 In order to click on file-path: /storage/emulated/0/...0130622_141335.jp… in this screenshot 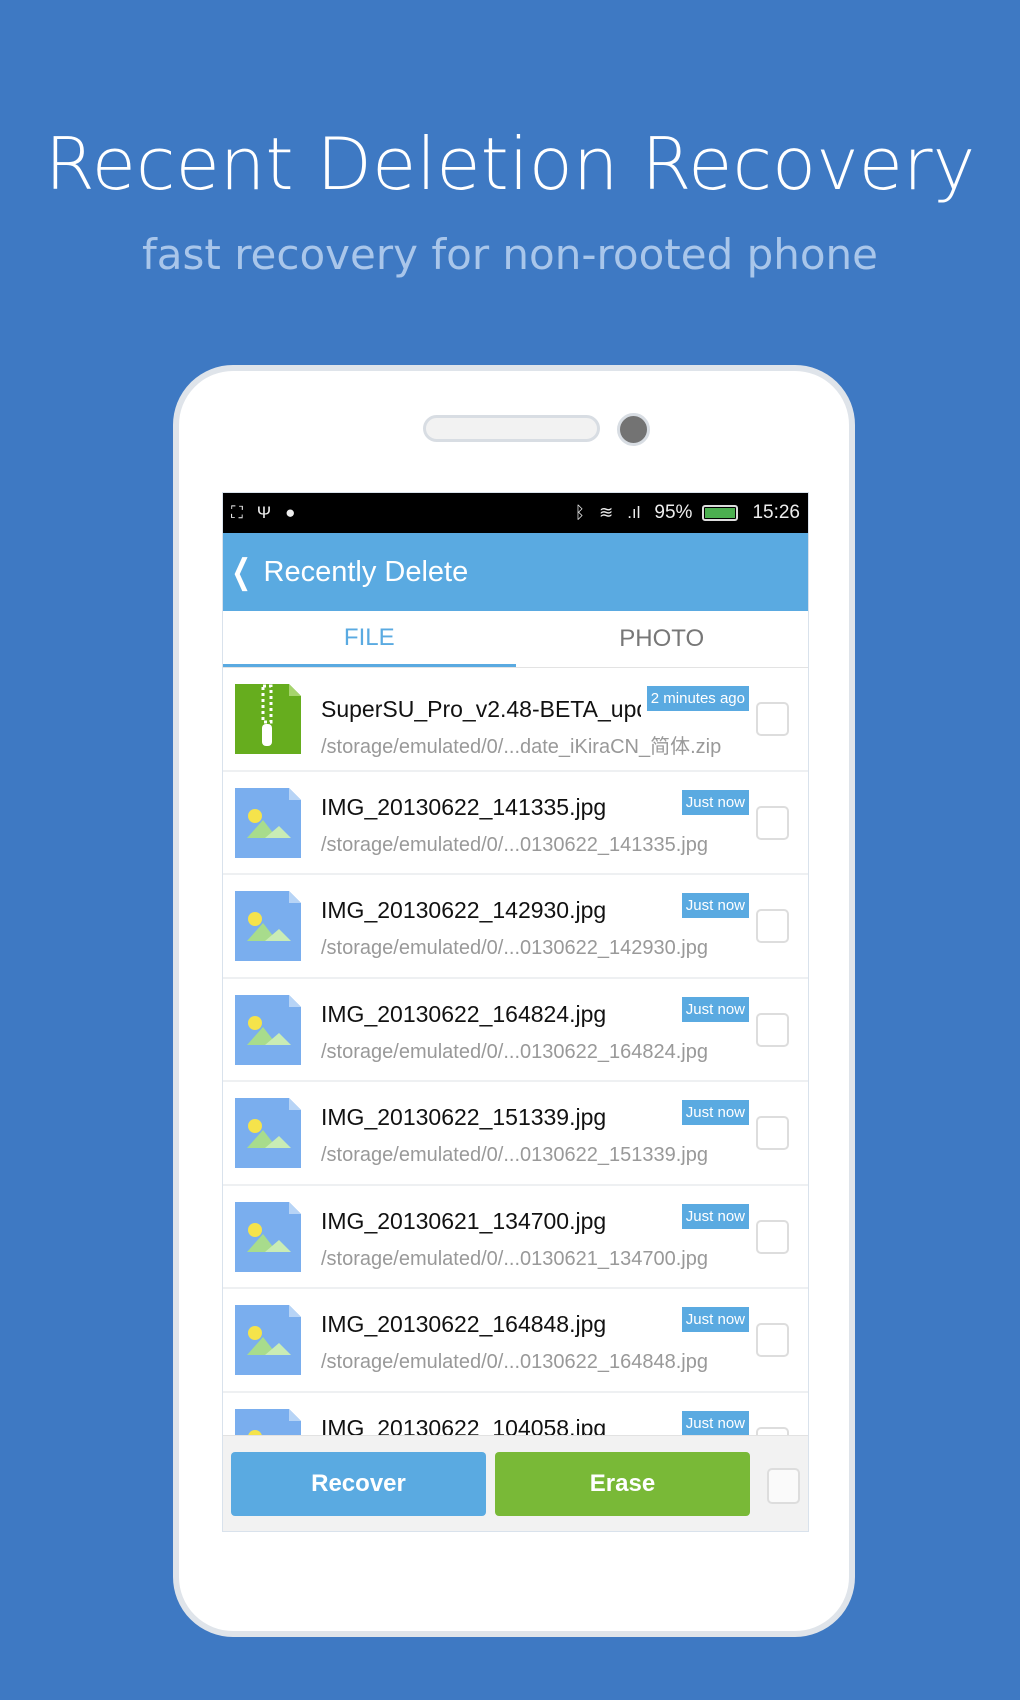, I will do `click(514, 844)`.